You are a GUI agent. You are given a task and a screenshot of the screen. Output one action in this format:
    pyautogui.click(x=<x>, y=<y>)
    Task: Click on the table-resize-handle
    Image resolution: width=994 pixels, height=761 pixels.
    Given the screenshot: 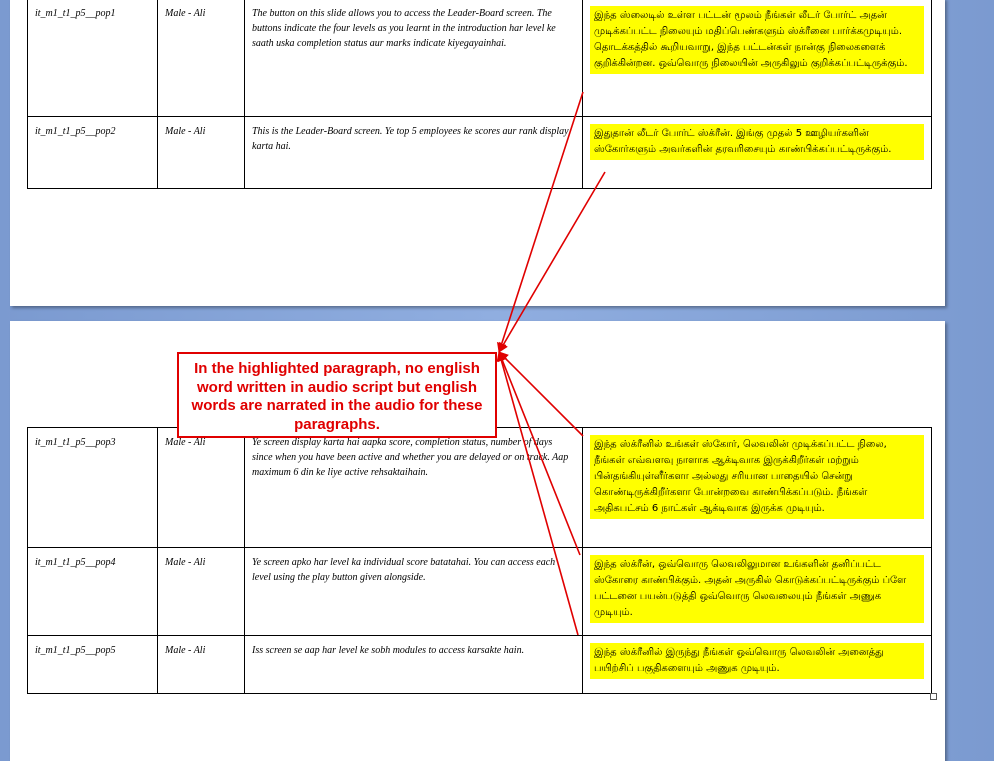 What is the action you would take?
    pyautogui.click(x=933, y=696)
    